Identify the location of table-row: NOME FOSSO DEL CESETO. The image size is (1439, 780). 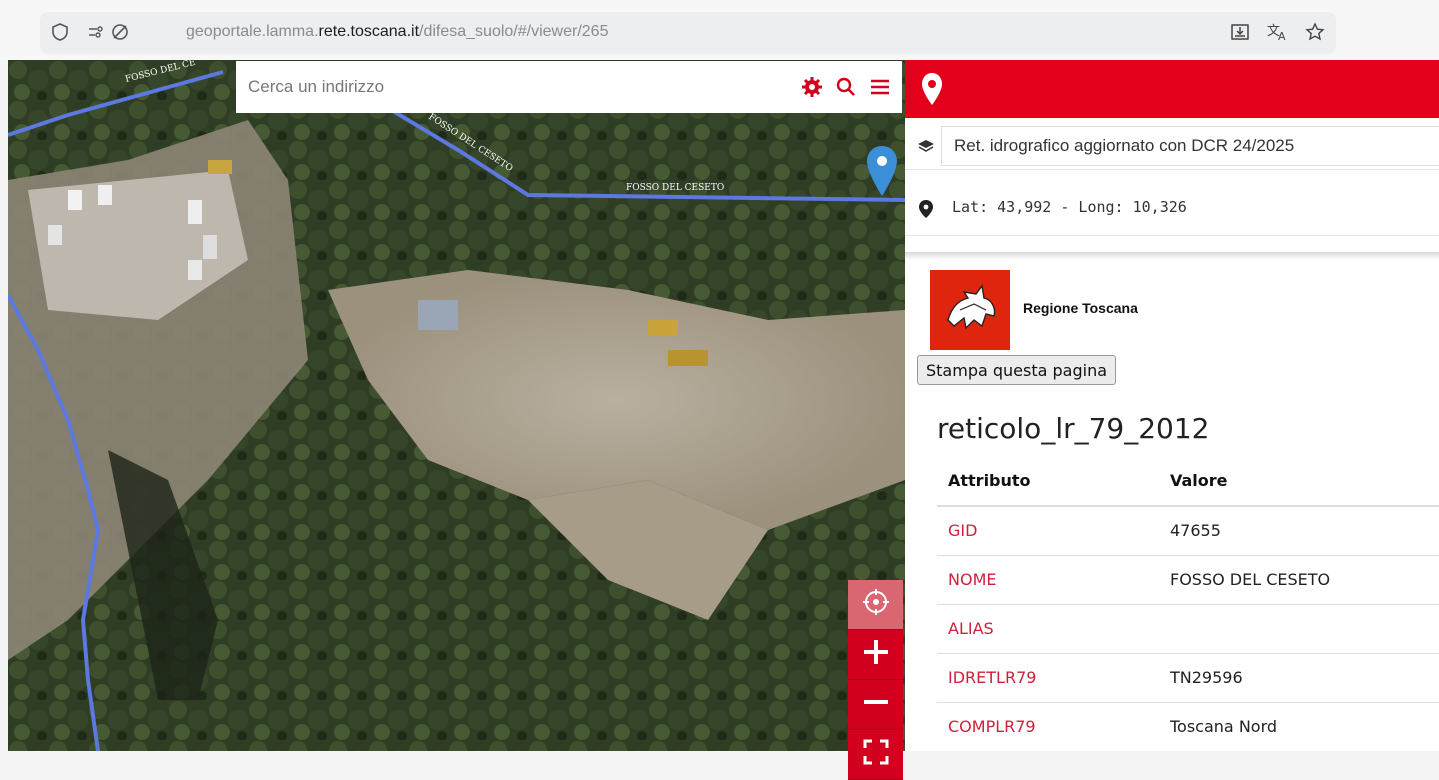
(1188, 580).